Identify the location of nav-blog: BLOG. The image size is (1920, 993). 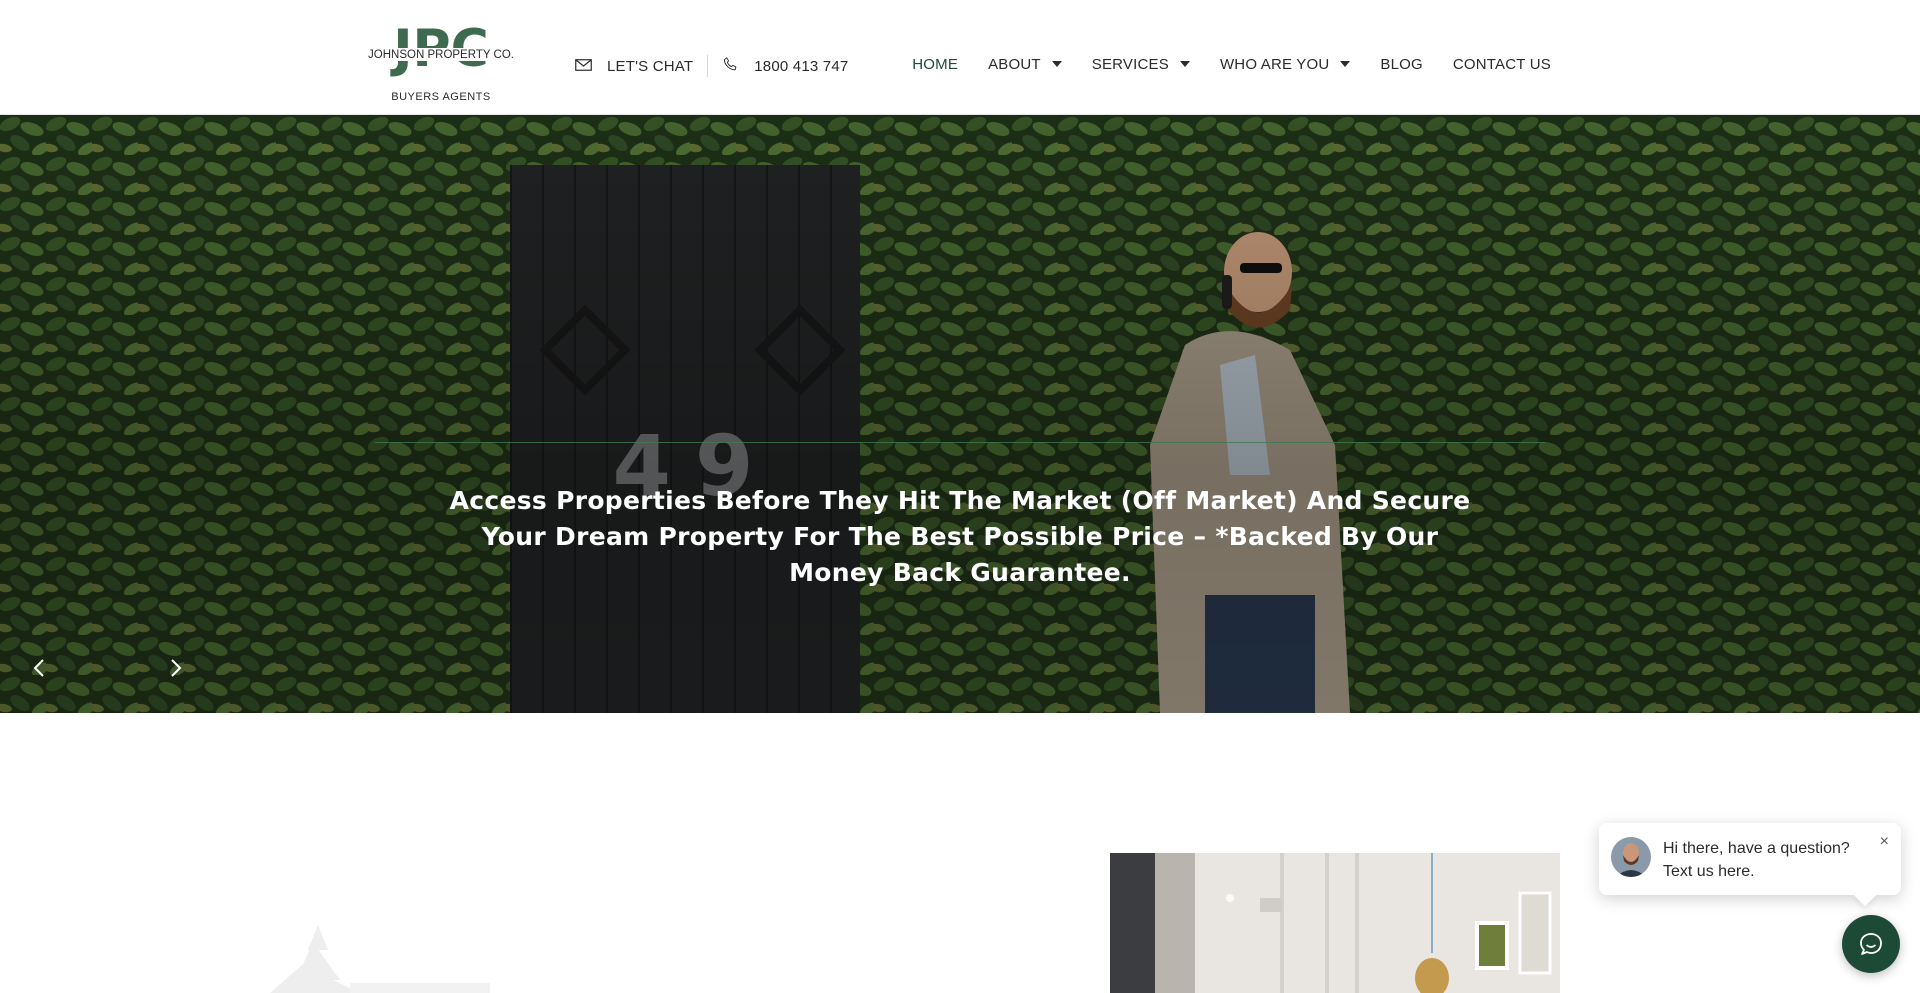
(1401, 64).